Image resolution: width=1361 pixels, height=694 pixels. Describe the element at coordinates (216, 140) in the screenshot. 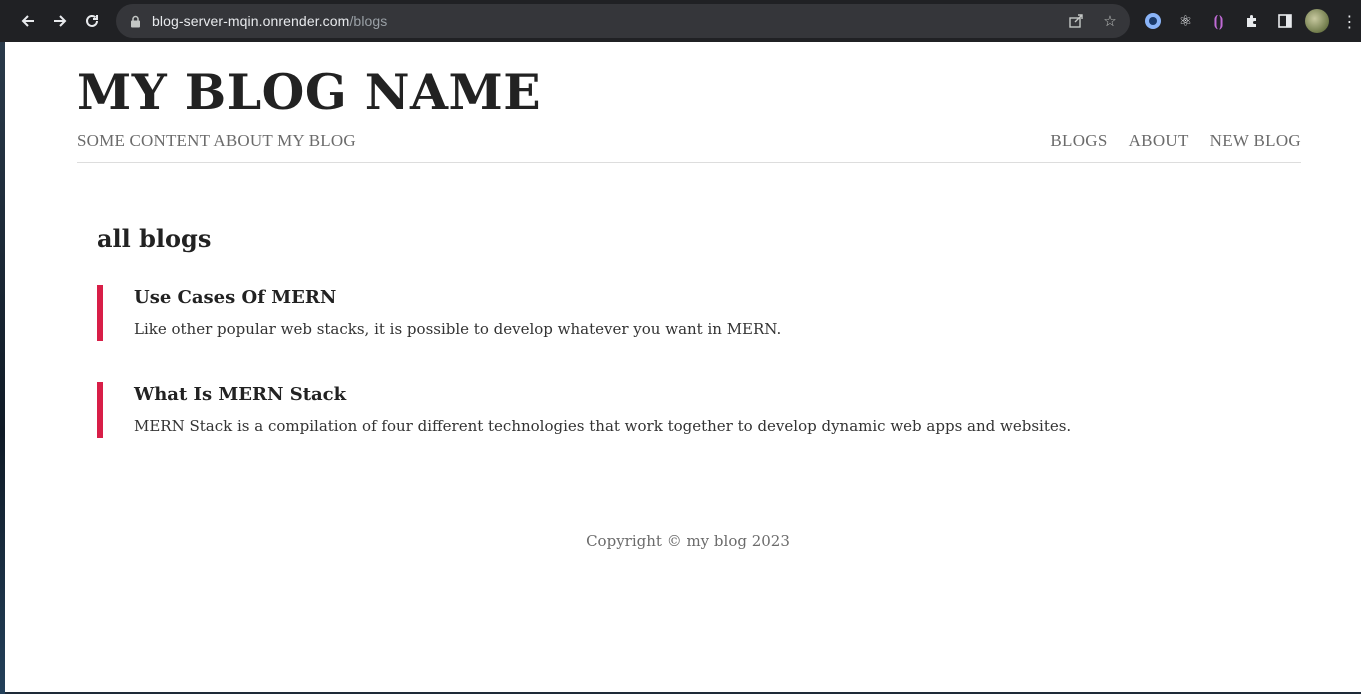

I see `site-subtitle: SOME CONTENT ABOUT MY BLOG` at that location.